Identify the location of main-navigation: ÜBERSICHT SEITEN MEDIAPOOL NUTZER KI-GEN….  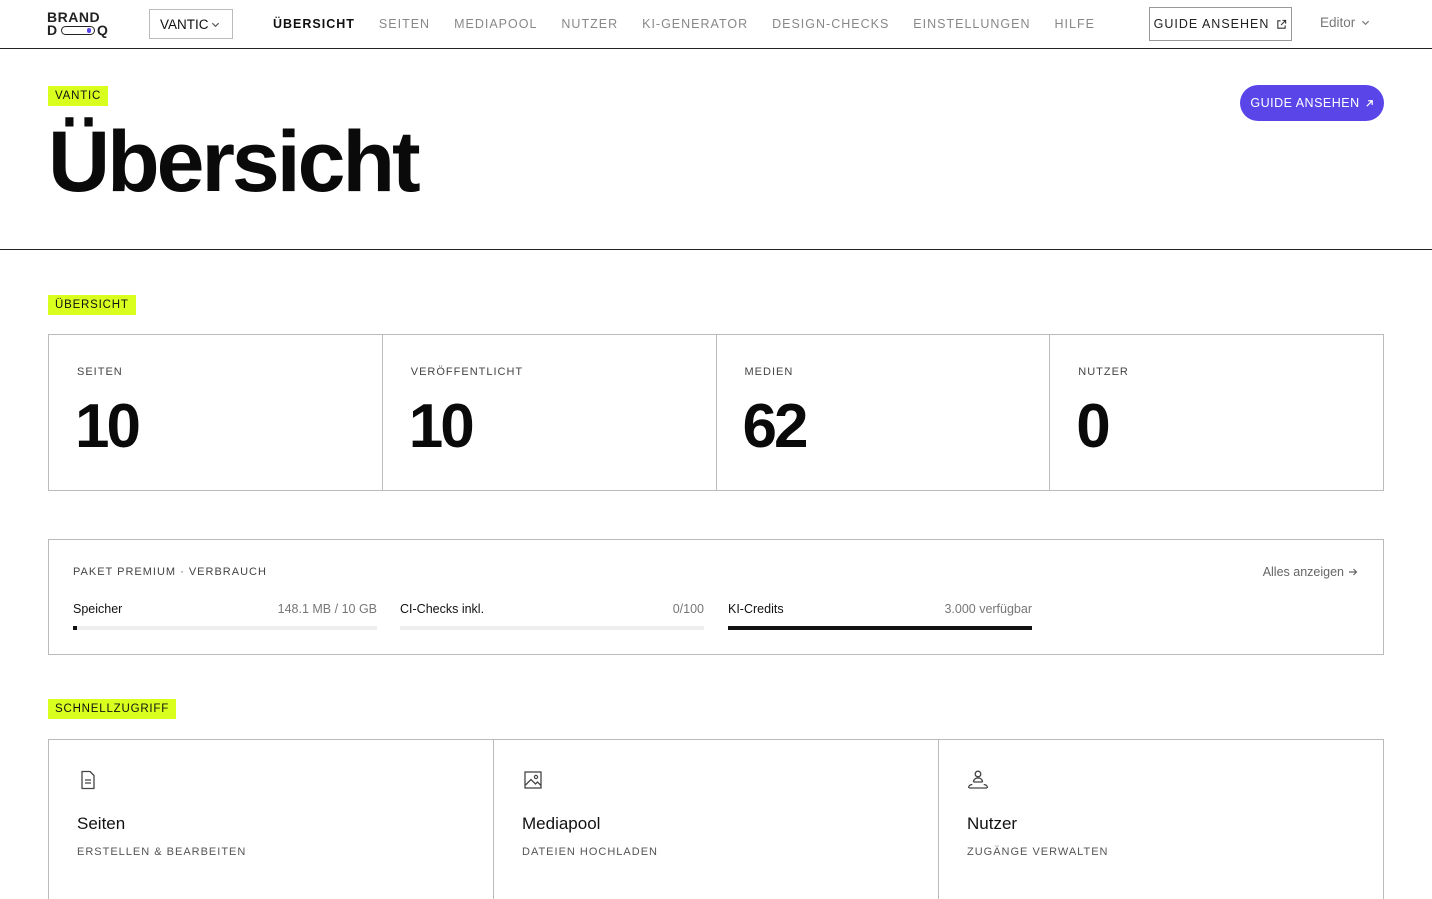
(696, 24).